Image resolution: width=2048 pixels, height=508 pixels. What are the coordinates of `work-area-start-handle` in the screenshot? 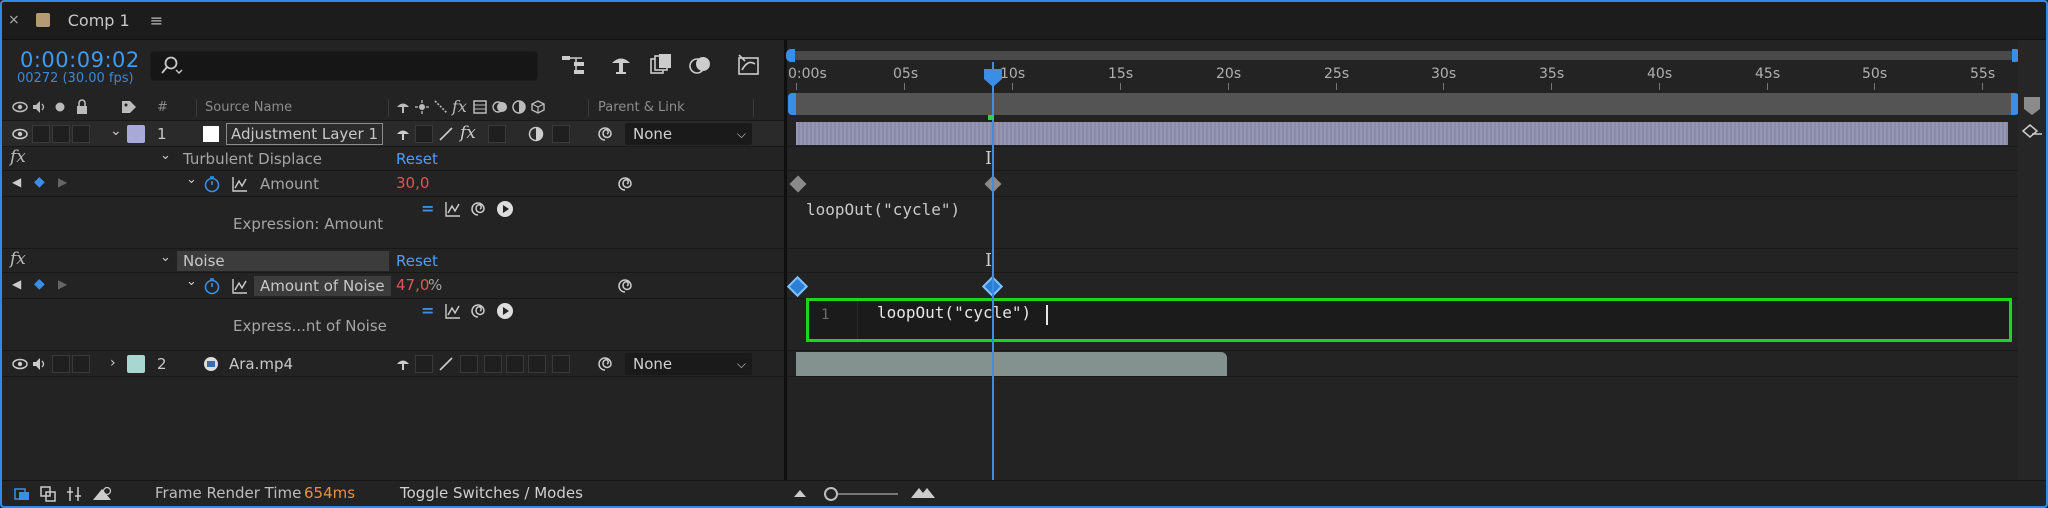 It's located at (792, 104).